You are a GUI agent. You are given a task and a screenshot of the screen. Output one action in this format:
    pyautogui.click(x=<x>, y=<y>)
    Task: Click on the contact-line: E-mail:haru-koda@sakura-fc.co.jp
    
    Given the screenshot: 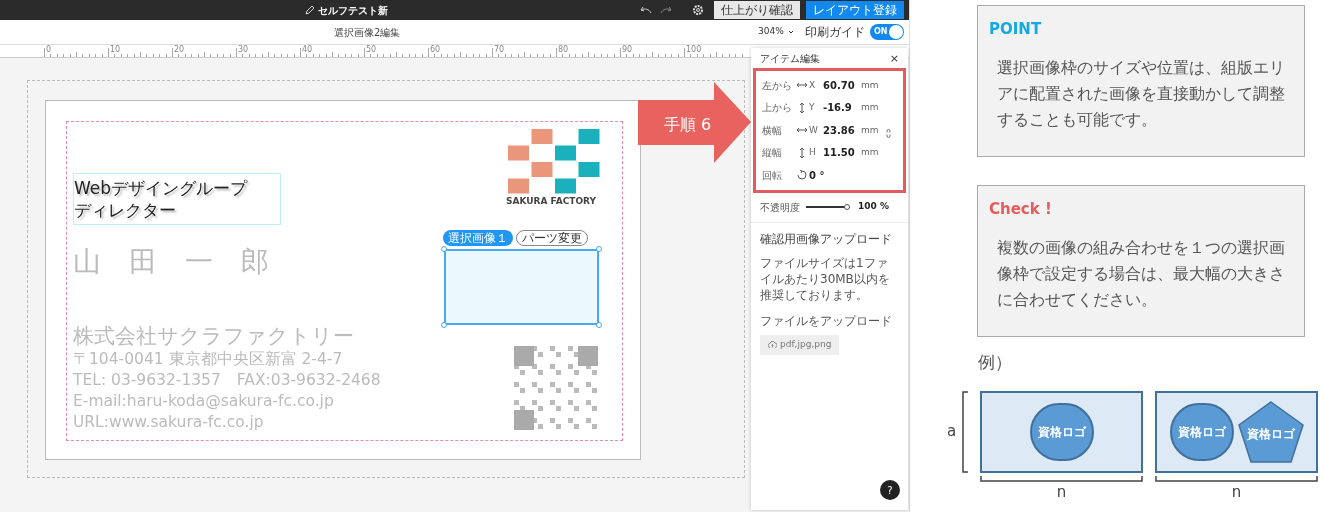 What is the action you would take?
    pyautogui.click(x=204, y=401)
    